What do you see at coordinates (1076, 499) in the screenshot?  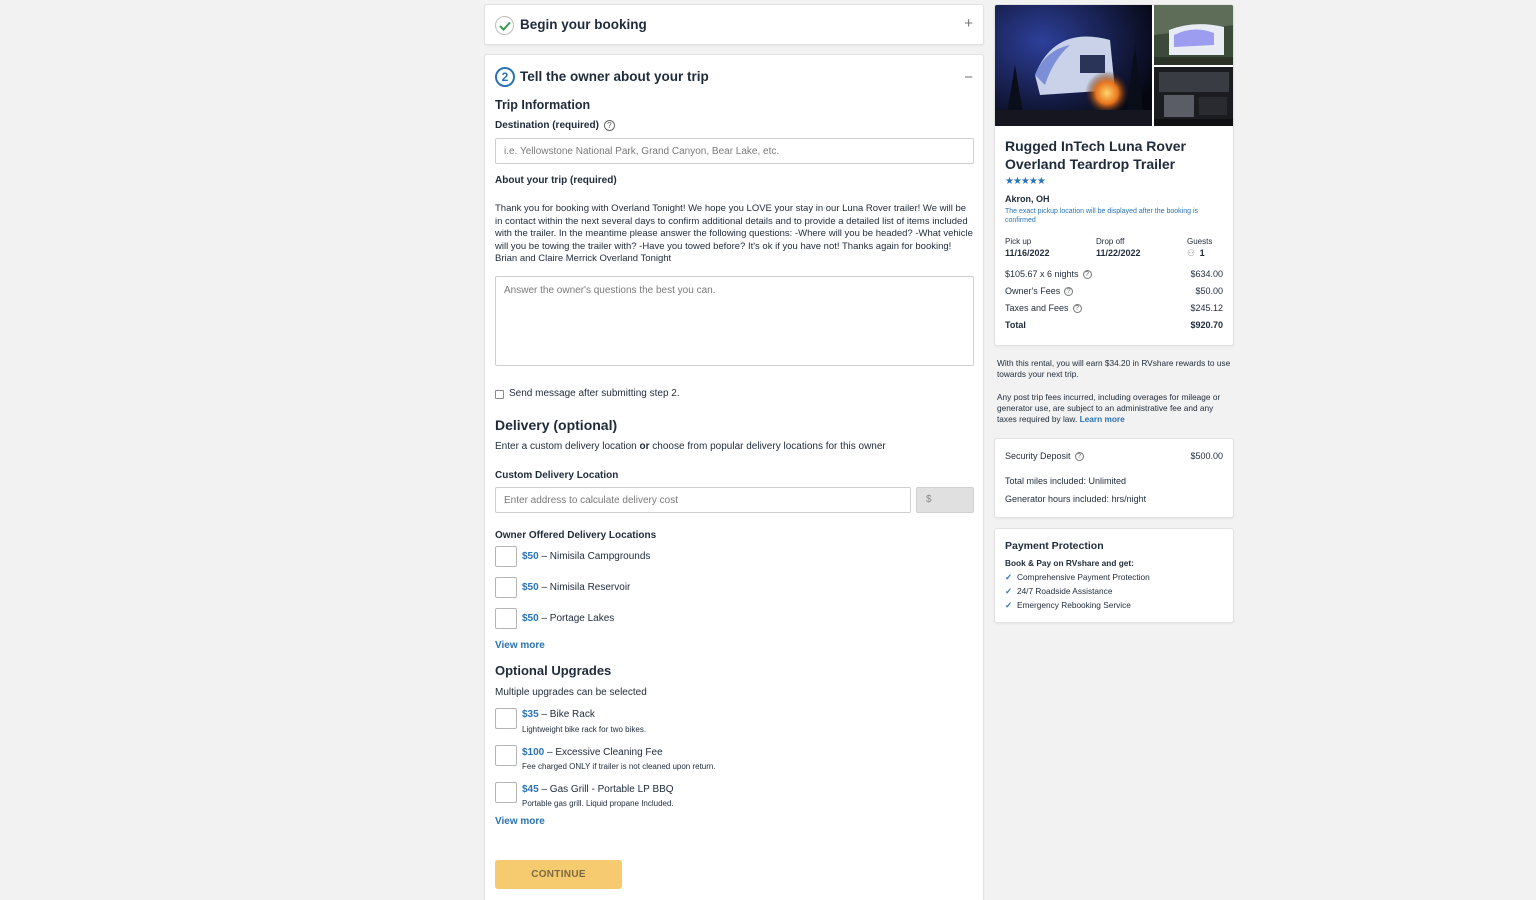 I see `generator-hours: Generator hours included: hrs/night` at bounding box center [1076, 499].